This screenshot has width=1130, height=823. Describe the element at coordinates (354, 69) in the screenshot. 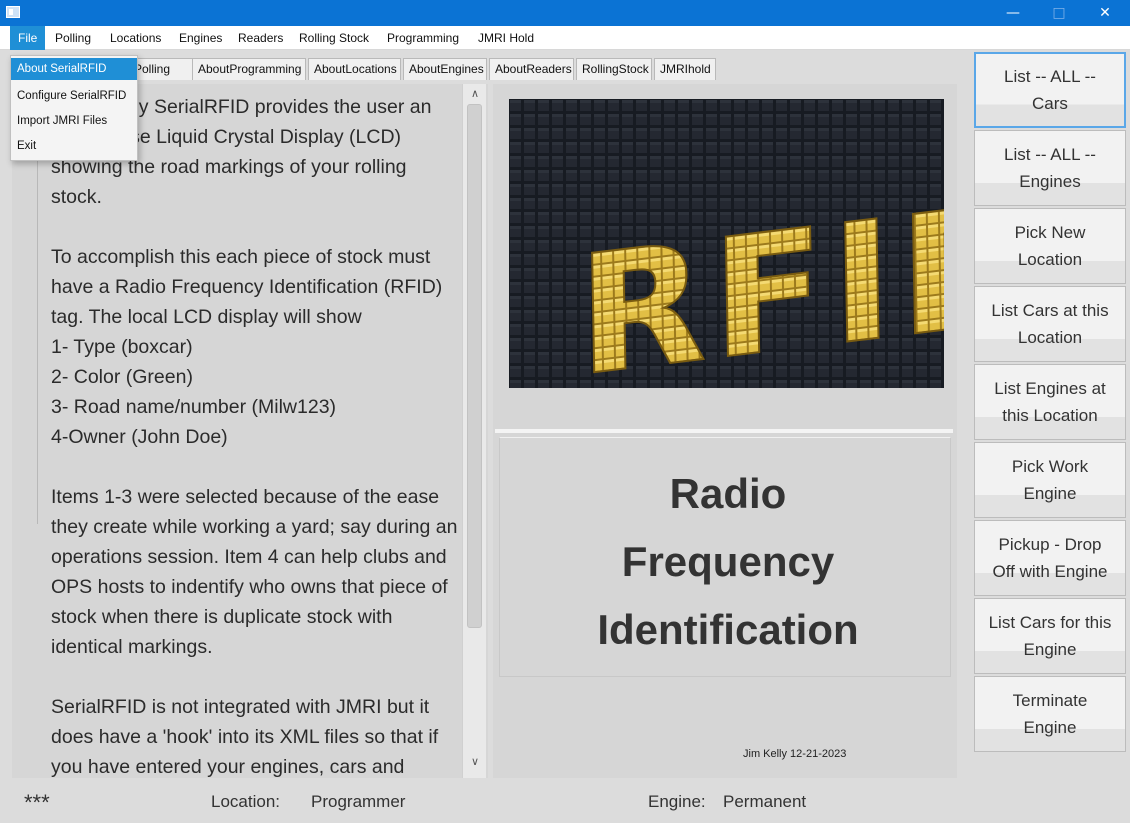

I see `tab-about-locations: AboutLocations` at that location.